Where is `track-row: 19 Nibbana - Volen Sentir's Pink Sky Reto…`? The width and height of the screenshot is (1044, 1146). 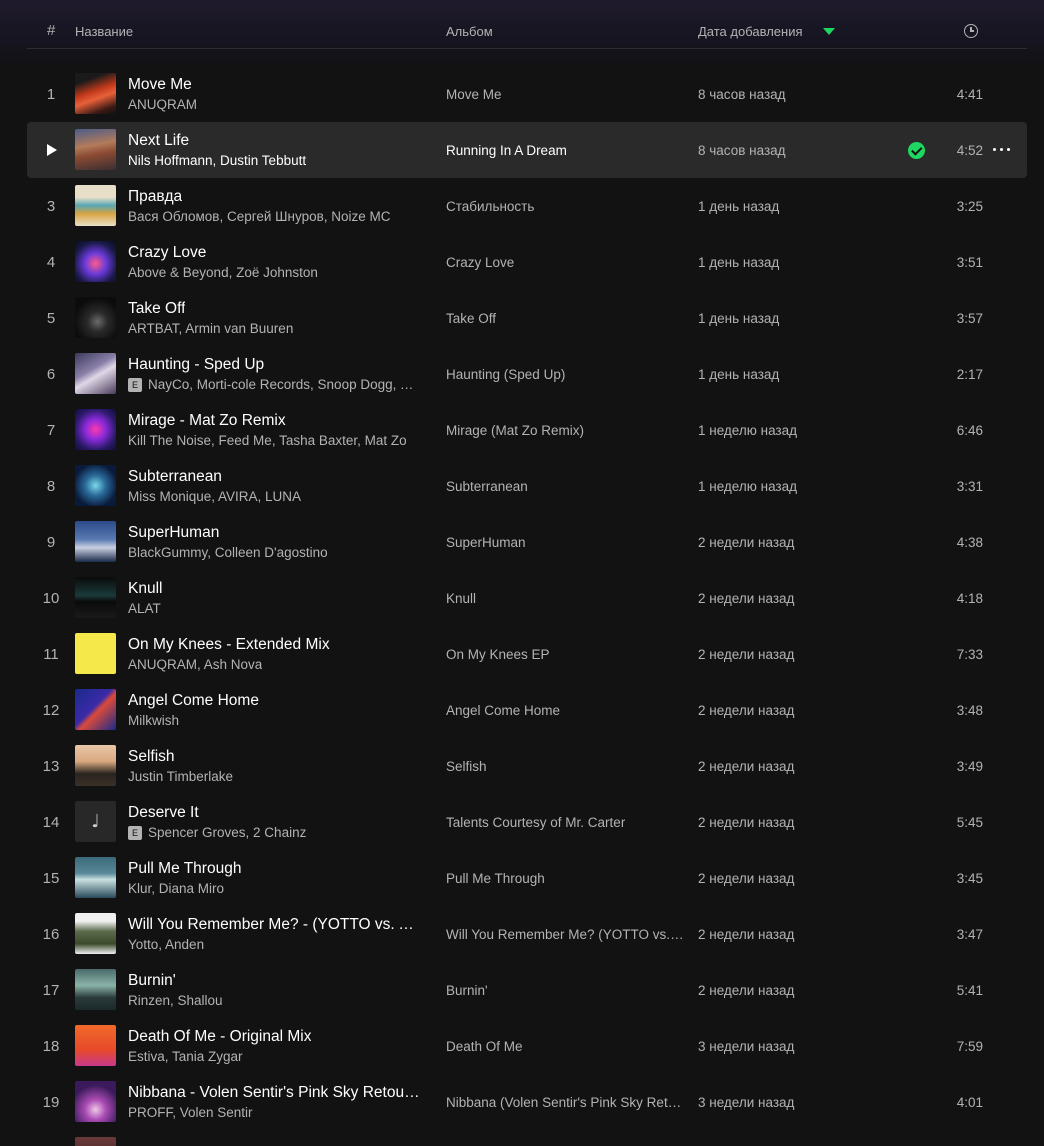
track-row: 19 Nibbana - Volen Sentir's Pink Sky Reto… is located at coordinates (527, 1102).